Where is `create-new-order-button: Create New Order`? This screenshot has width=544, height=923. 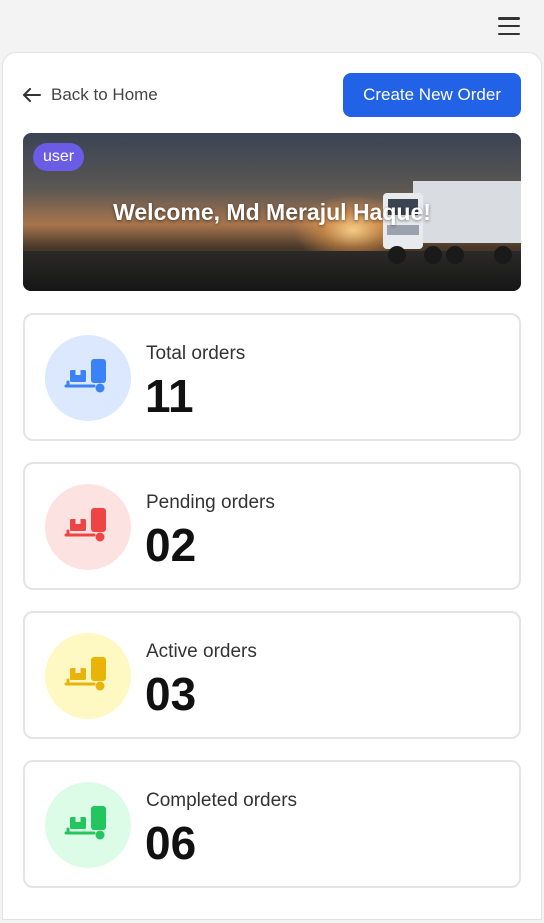
create-new-order-button: Create New Order is located at coordinates (432, 95).